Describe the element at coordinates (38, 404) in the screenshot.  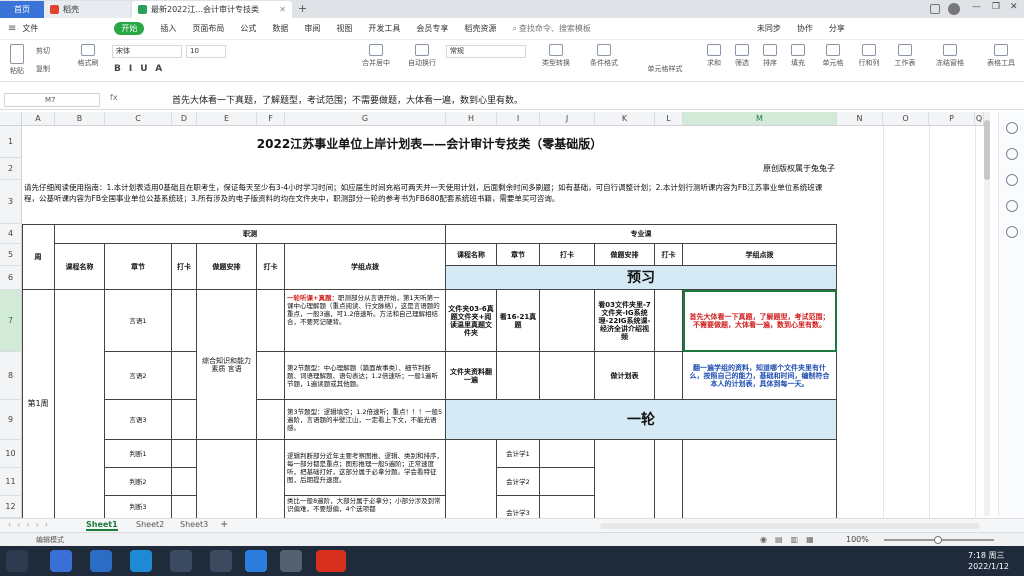
I see `week-1-cell: 第1周` at that location.